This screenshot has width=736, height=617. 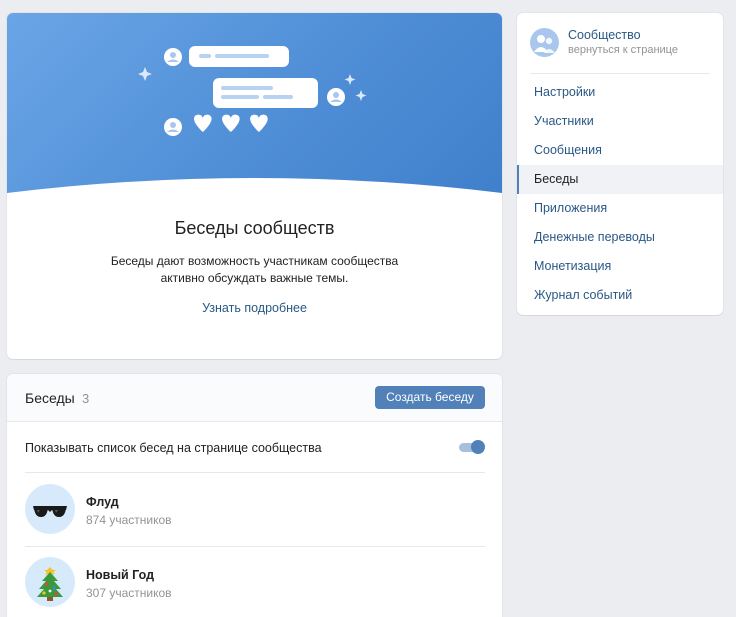 What do you see at coordinates (430, 397) in the screenshot?
I see `create-chat-button: Создать беседу` at bounding box center [430, 397].